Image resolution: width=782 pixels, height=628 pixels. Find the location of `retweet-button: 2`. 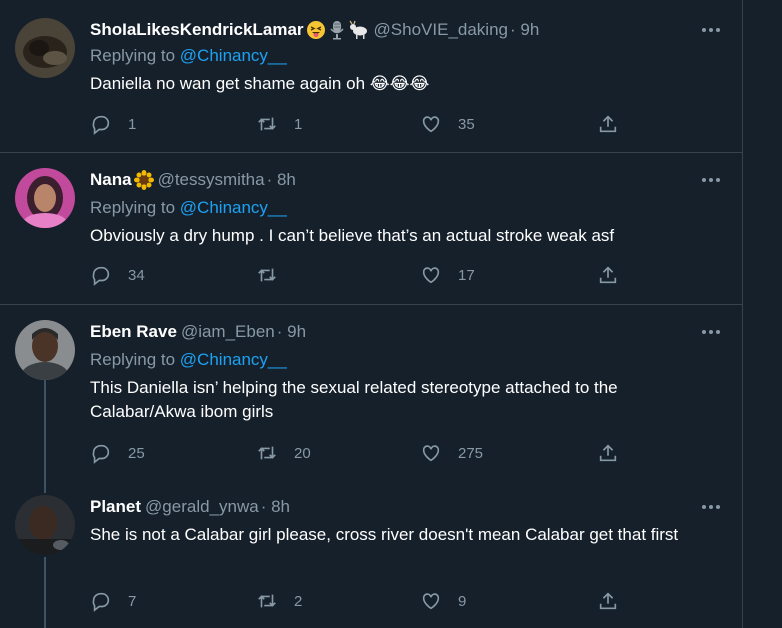

retweet-button: 2 is located at coordinates (279, 601).